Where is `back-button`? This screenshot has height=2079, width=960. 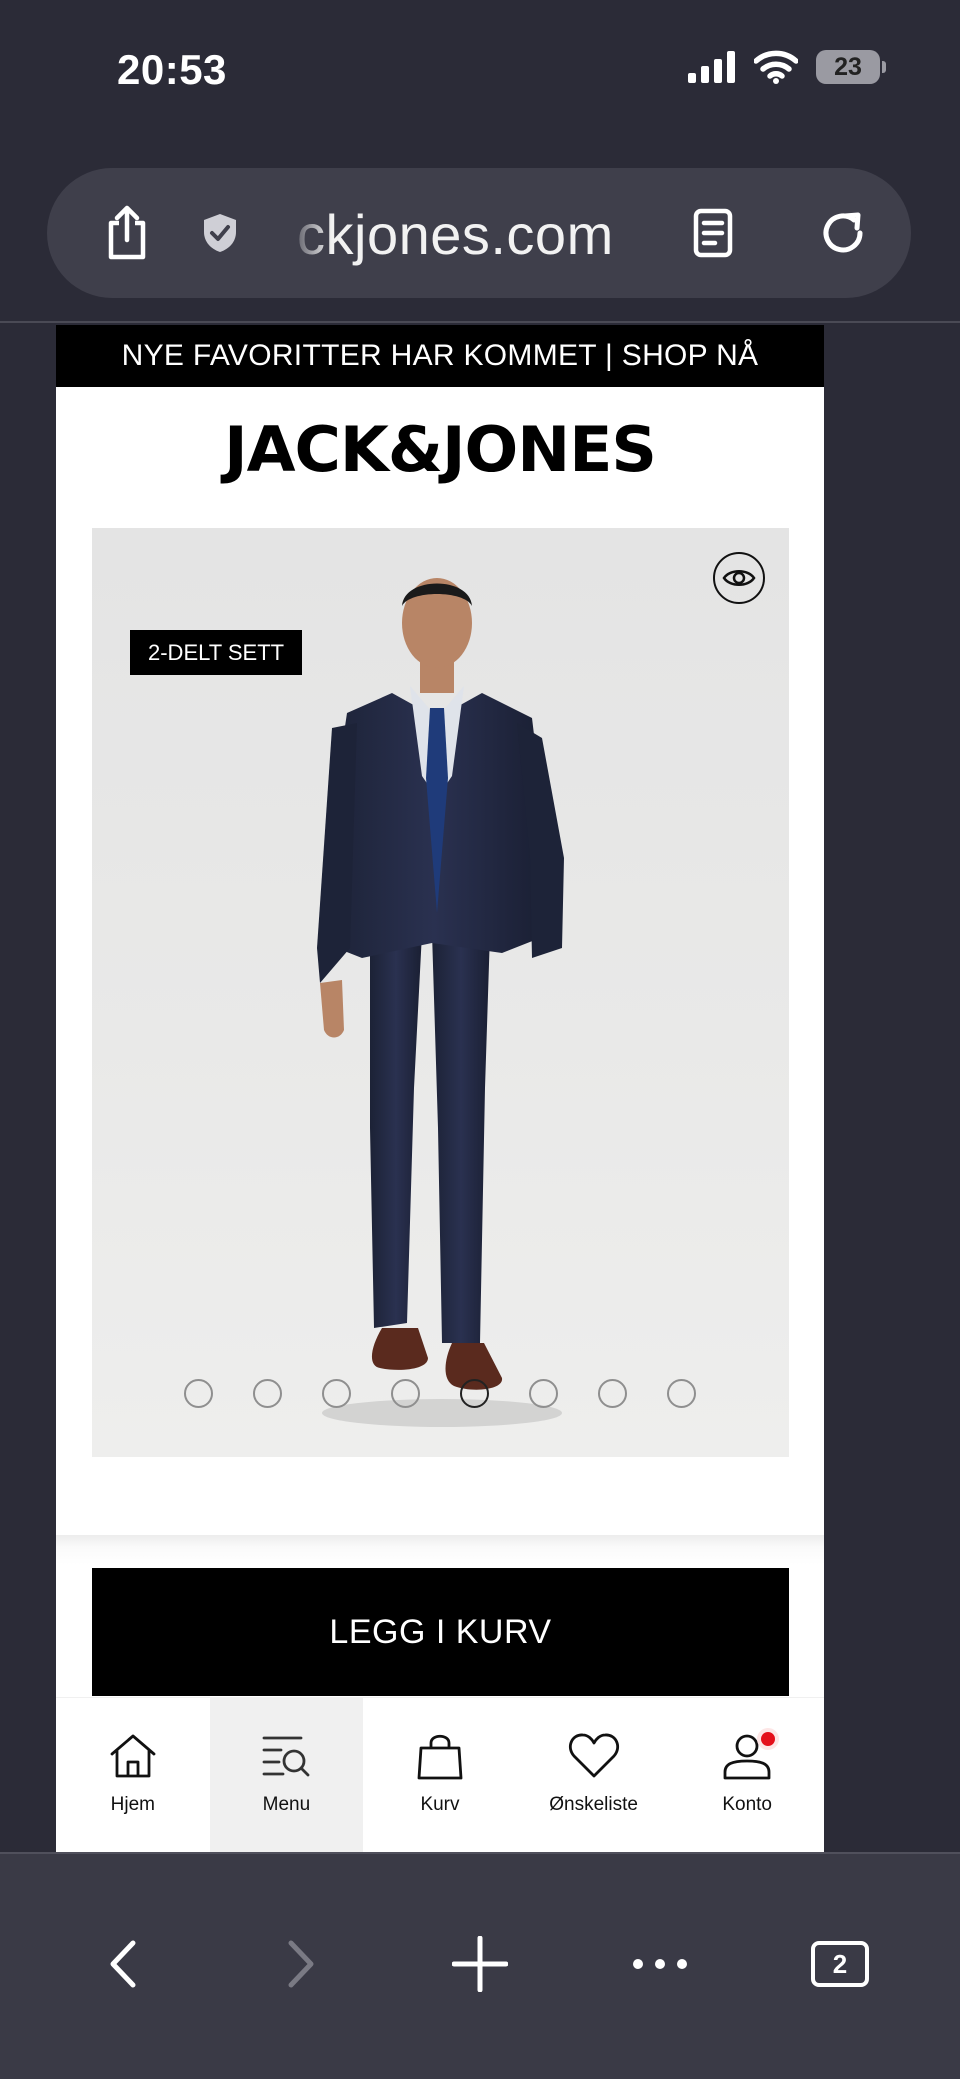
back-button is located at coordinates (122, 1964).